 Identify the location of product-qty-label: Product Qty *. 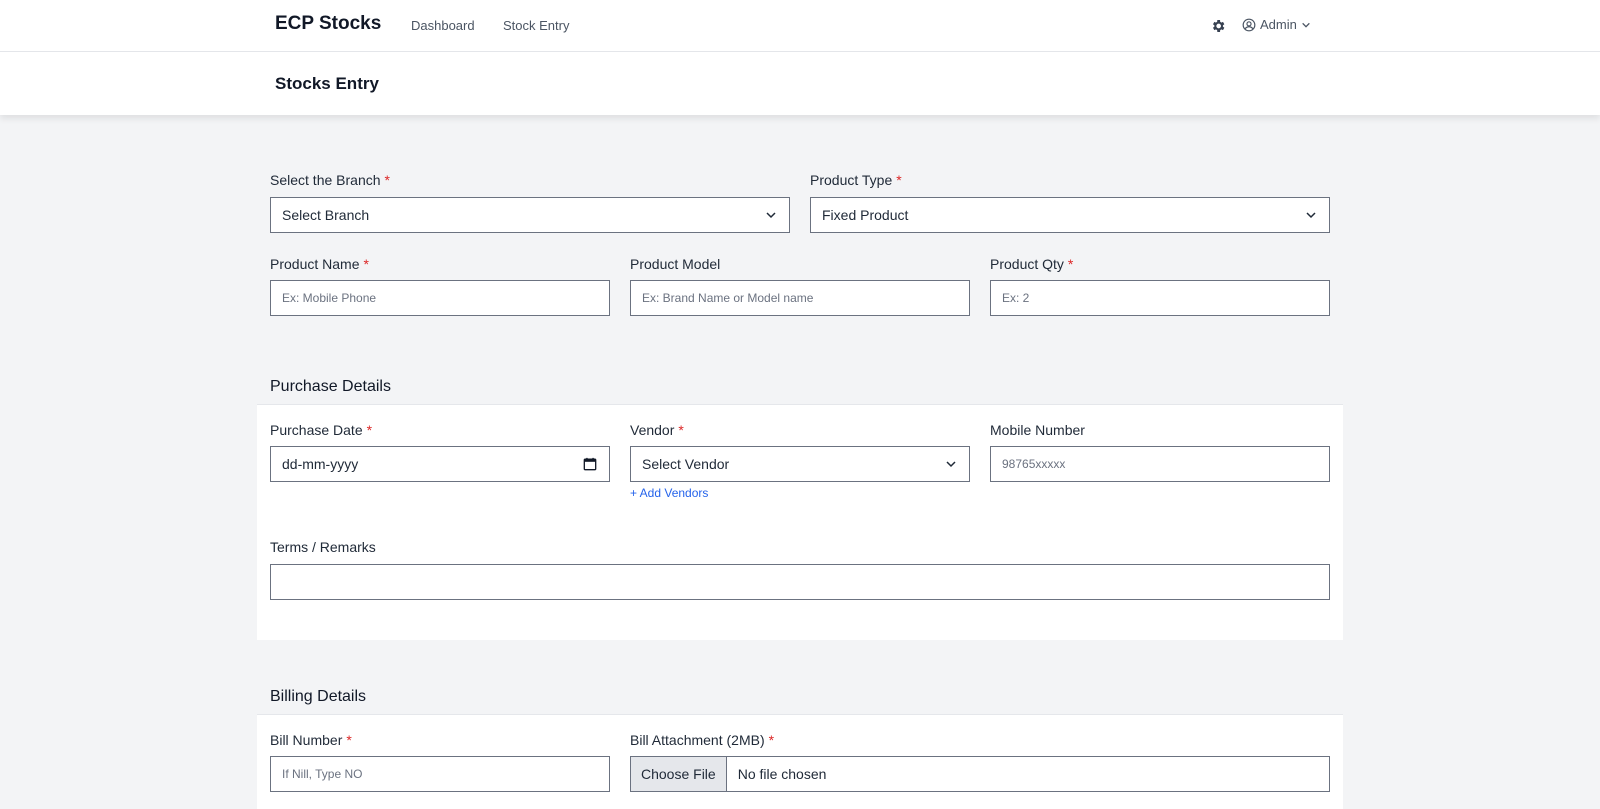
(1032, 264).